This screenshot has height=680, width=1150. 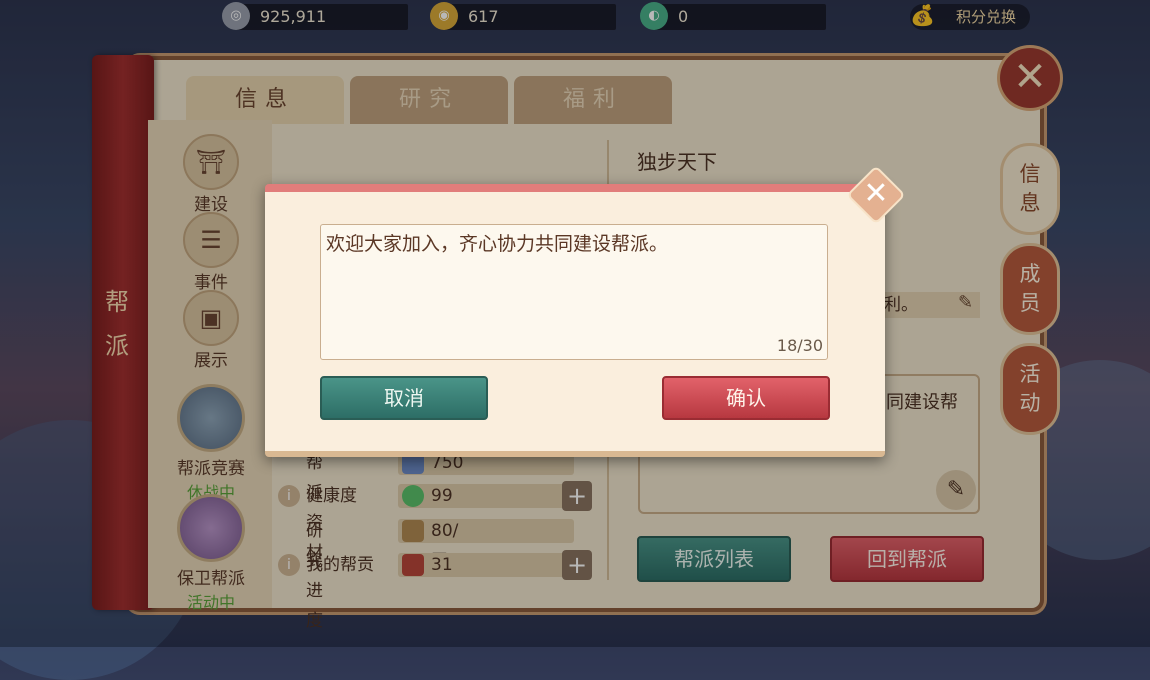 I want to click on char-counter: 18/30, so click(x=799, y=345).